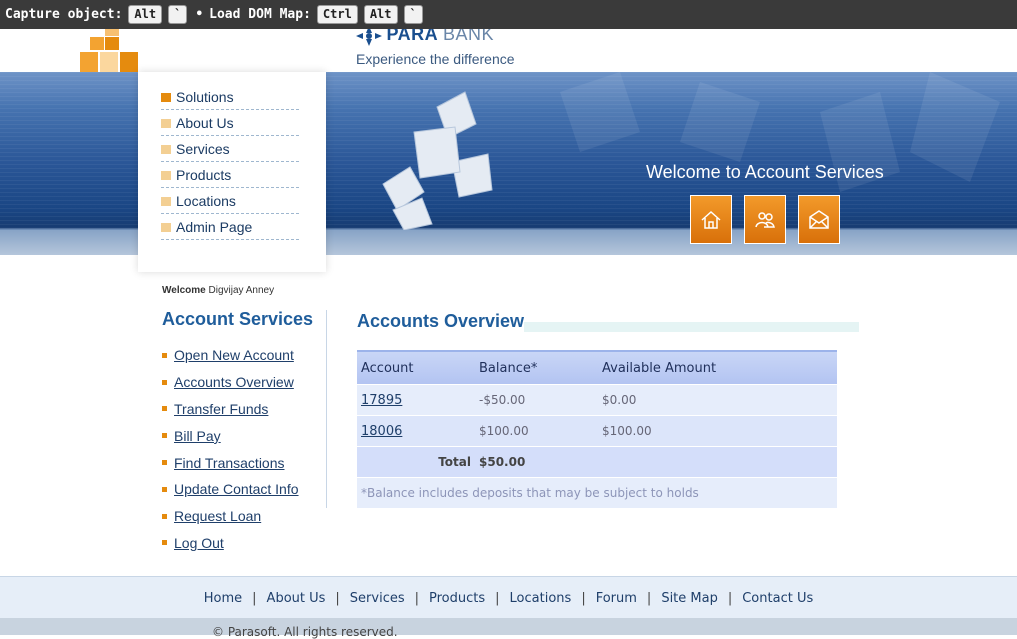  I want to click on menu-item-update-contact-info: Update Contact Info, so click(230, 489).